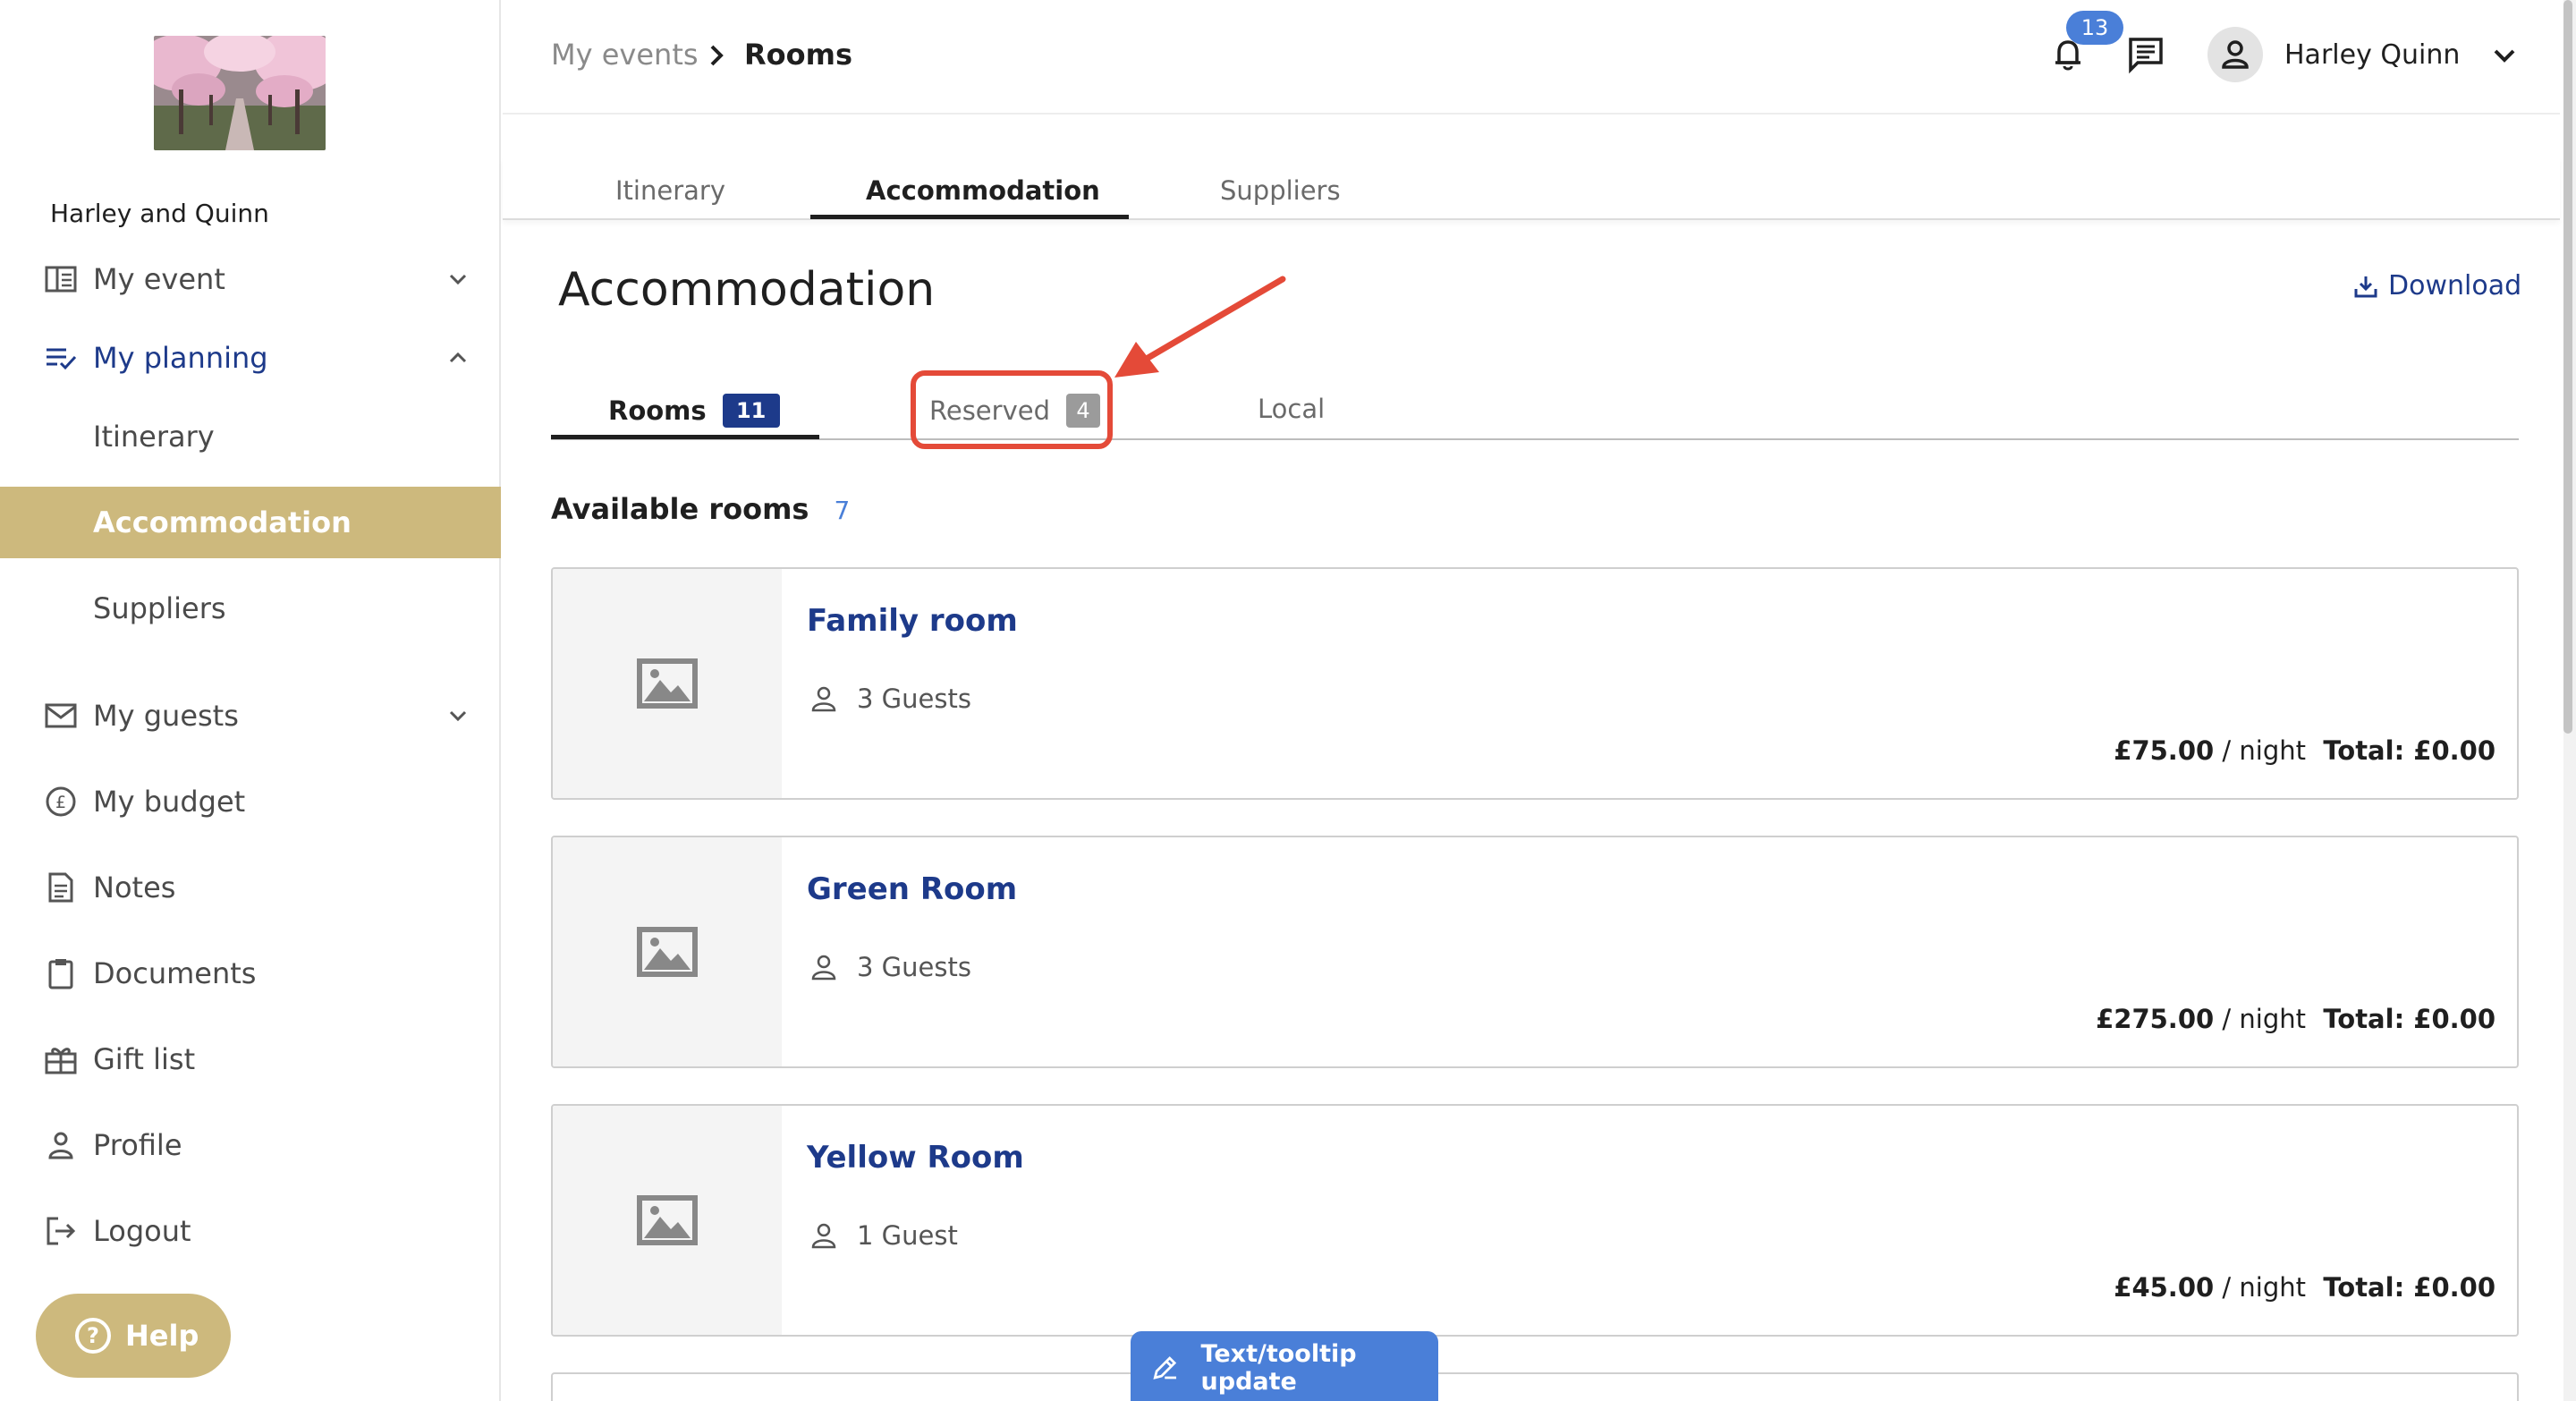 This screenshot has width=2576, height=1401. Describe the element at coordinates (915, 1158) in the screenshot. I see `room-name: Yellow Room` at that location.